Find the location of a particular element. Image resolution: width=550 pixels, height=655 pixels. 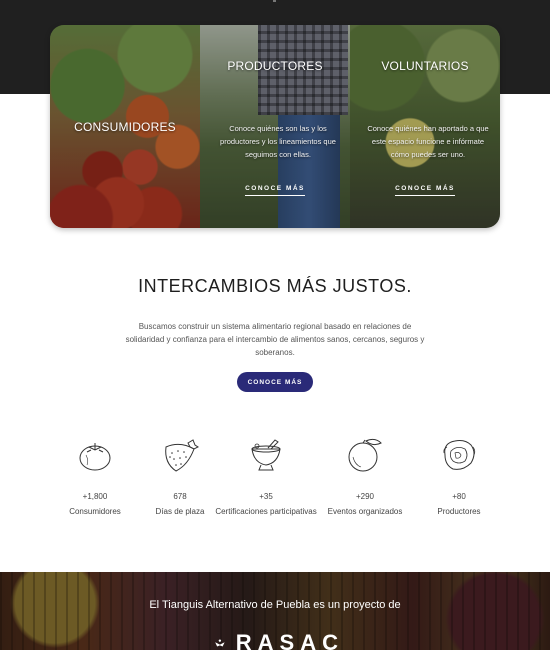

stat-value: +35 is located at coordinates (266, 496).